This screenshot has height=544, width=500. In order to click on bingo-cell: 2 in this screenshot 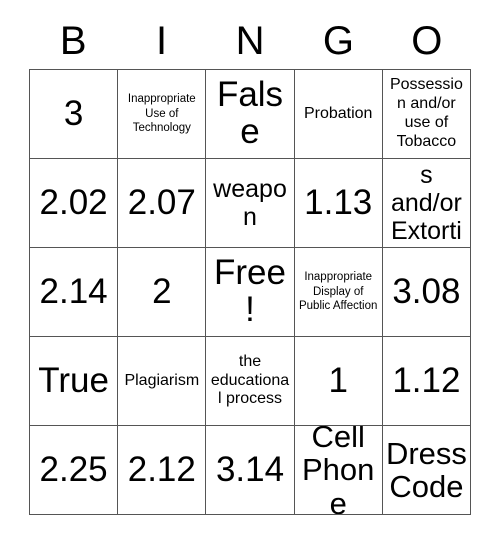, I will do `click(162, 292)`.